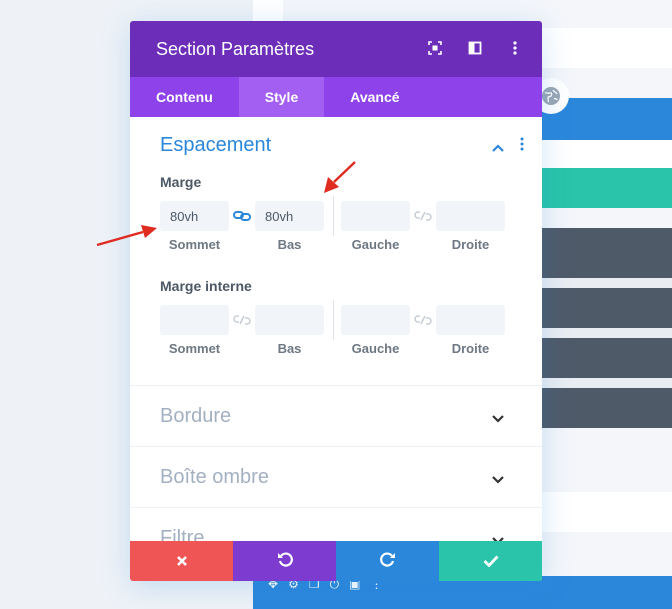 This screenshot has height=609, width=672. I want to click on fullscreen-icon, so click(435, 48).